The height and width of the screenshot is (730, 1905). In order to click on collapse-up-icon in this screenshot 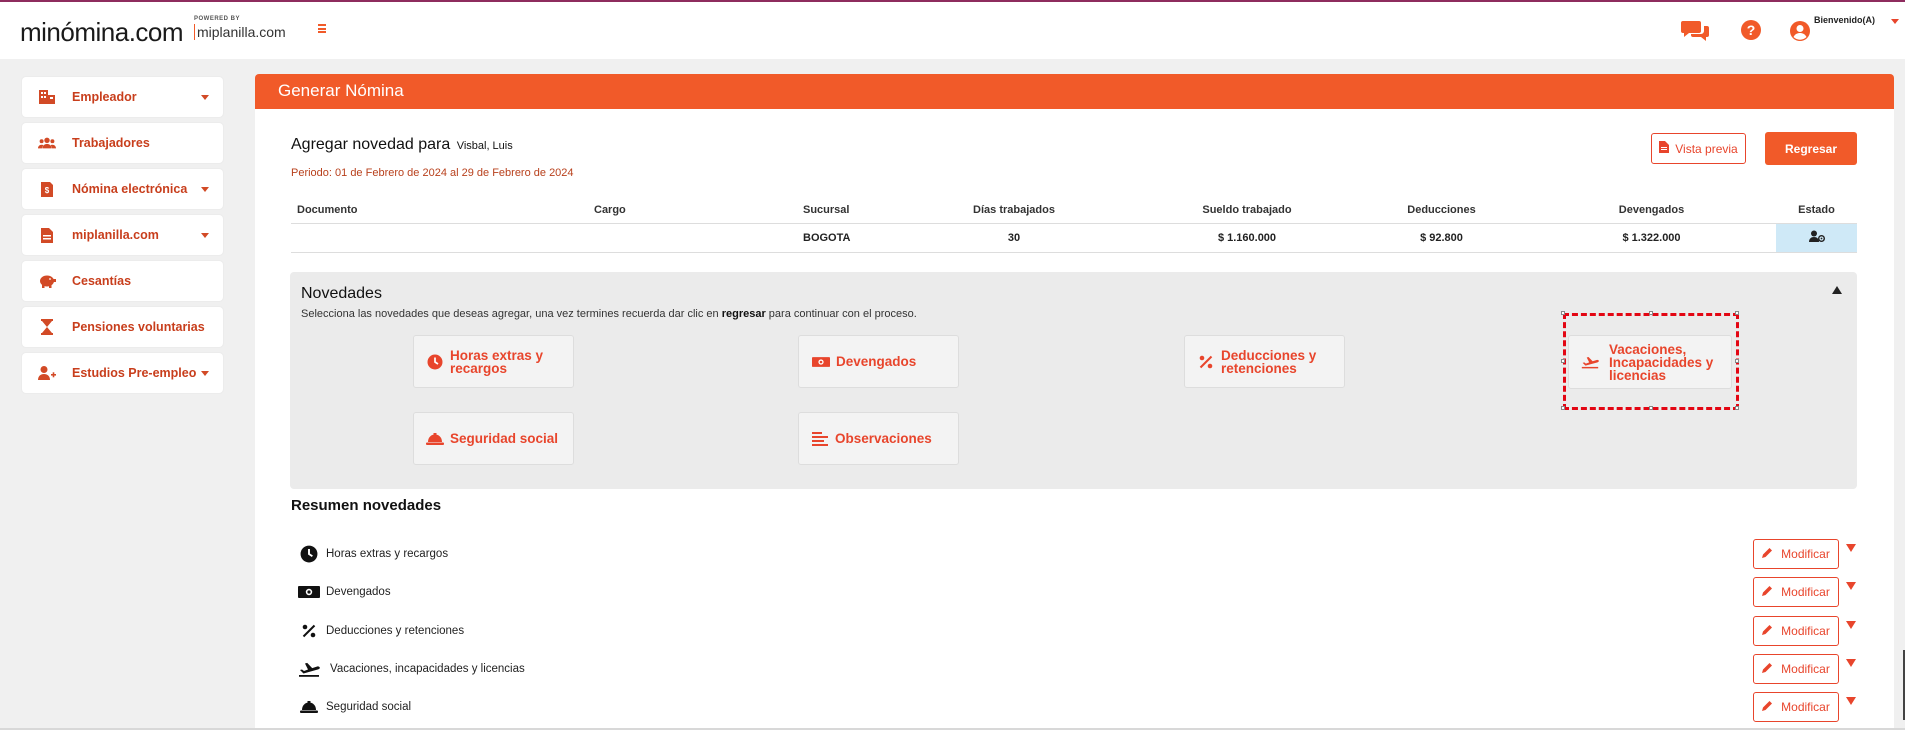, I will do `click(1837, 290)`.